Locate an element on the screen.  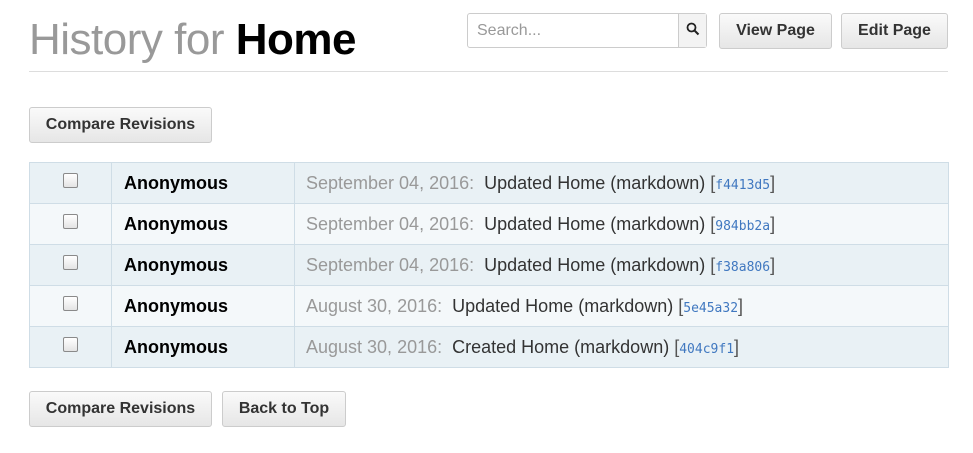
header-divider is located at coordinates (488, 71).